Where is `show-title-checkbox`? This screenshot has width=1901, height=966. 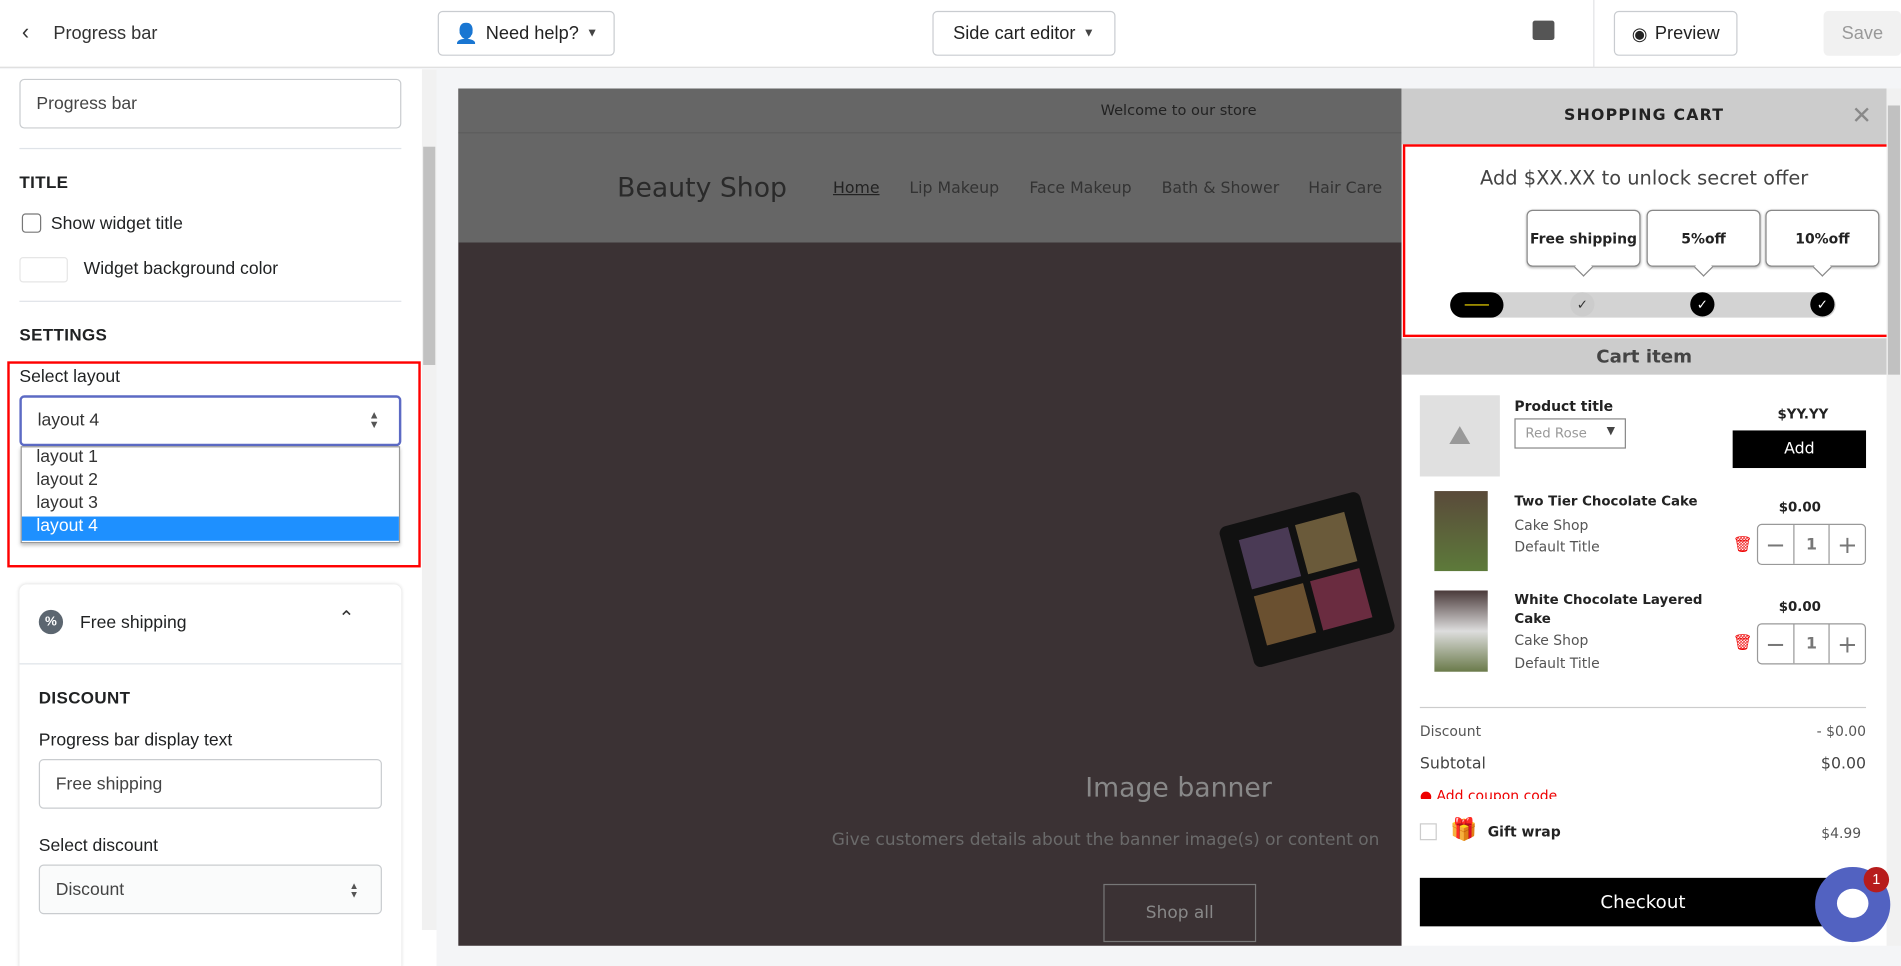
show-title-checkbox is located at coordinates (31, 223).